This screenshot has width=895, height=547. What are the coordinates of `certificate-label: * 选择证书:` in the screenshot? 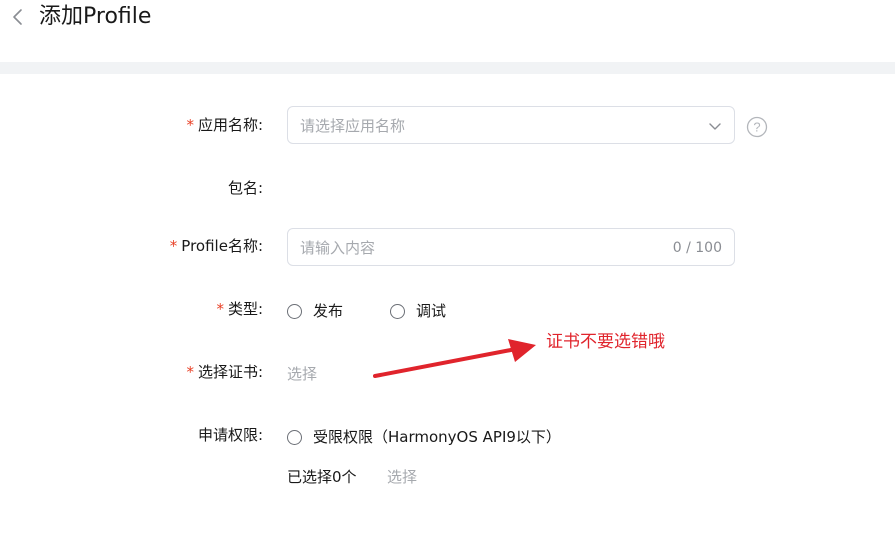 It's located at (224, 372).